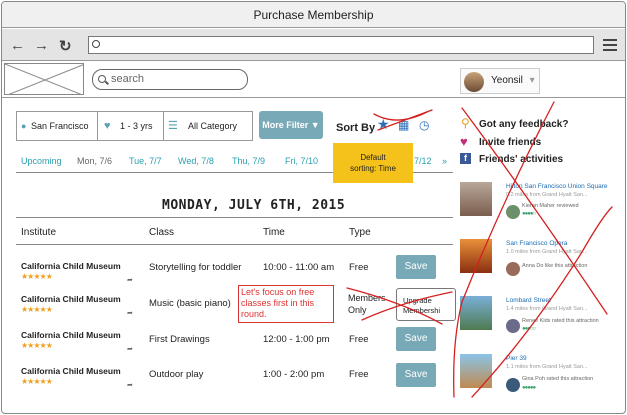 Image resolution: width=627 pixels, height=415 pixels. Describe the element at coordinates (521, 159) in the screenshot. I see `friends-activities-heading: Friends' activities` at that location.